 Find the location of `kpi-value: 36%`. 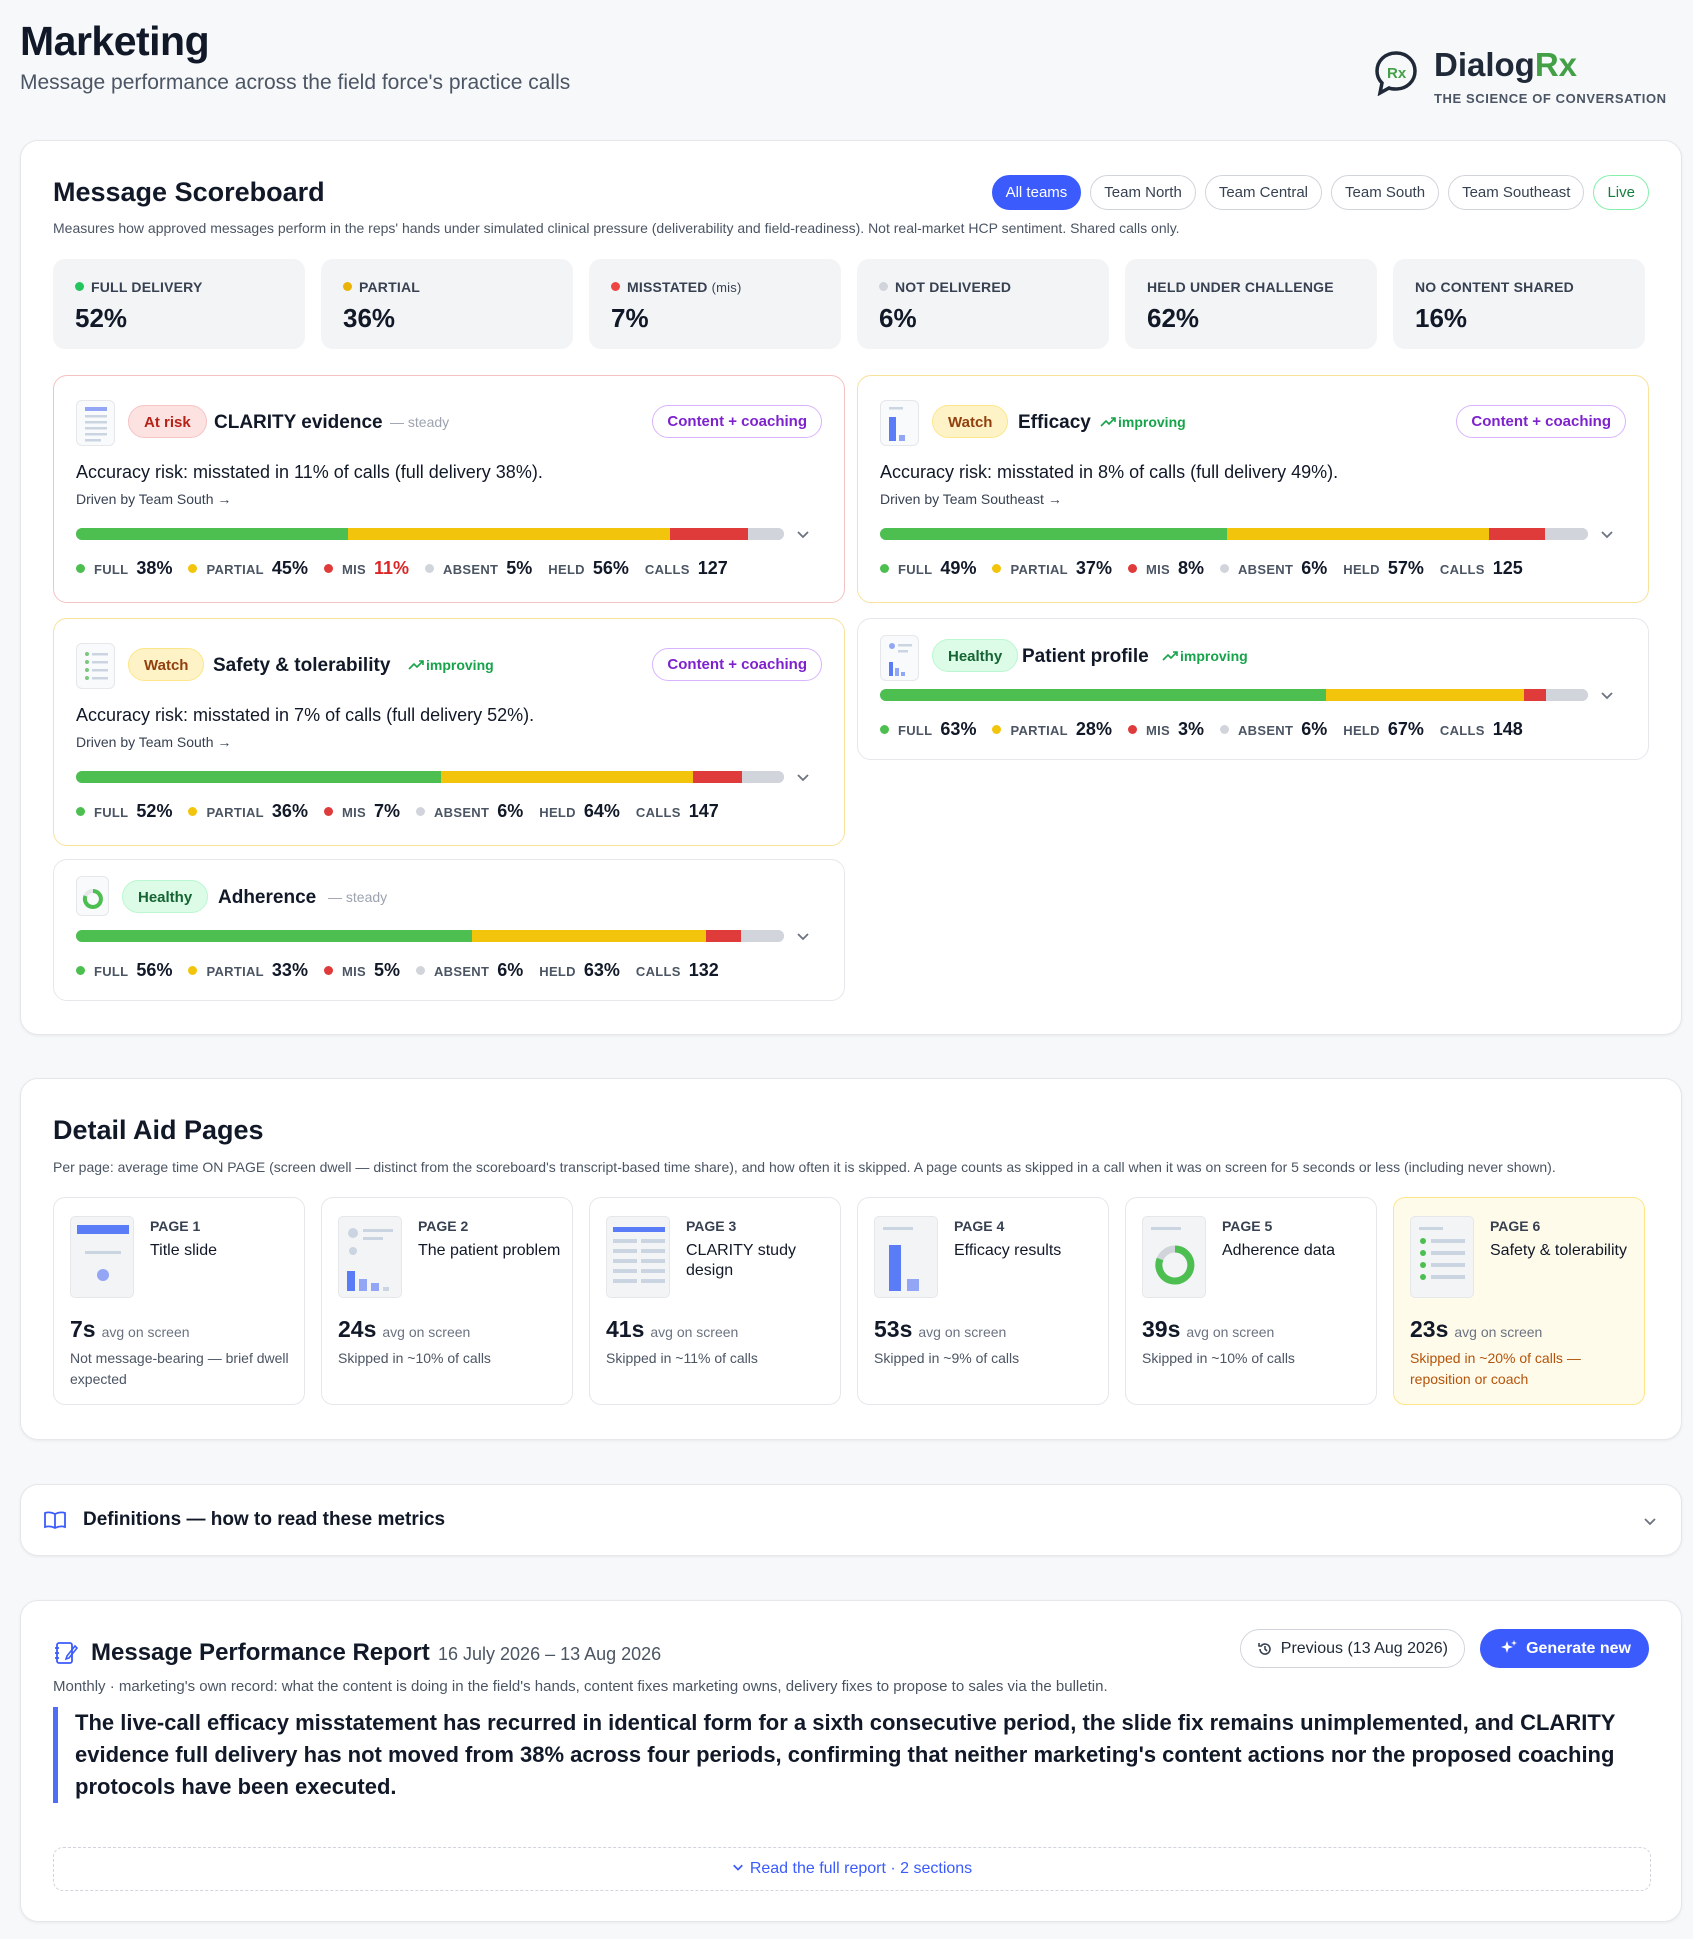

kpi-value: 36% is located at coordinates (369, 318).